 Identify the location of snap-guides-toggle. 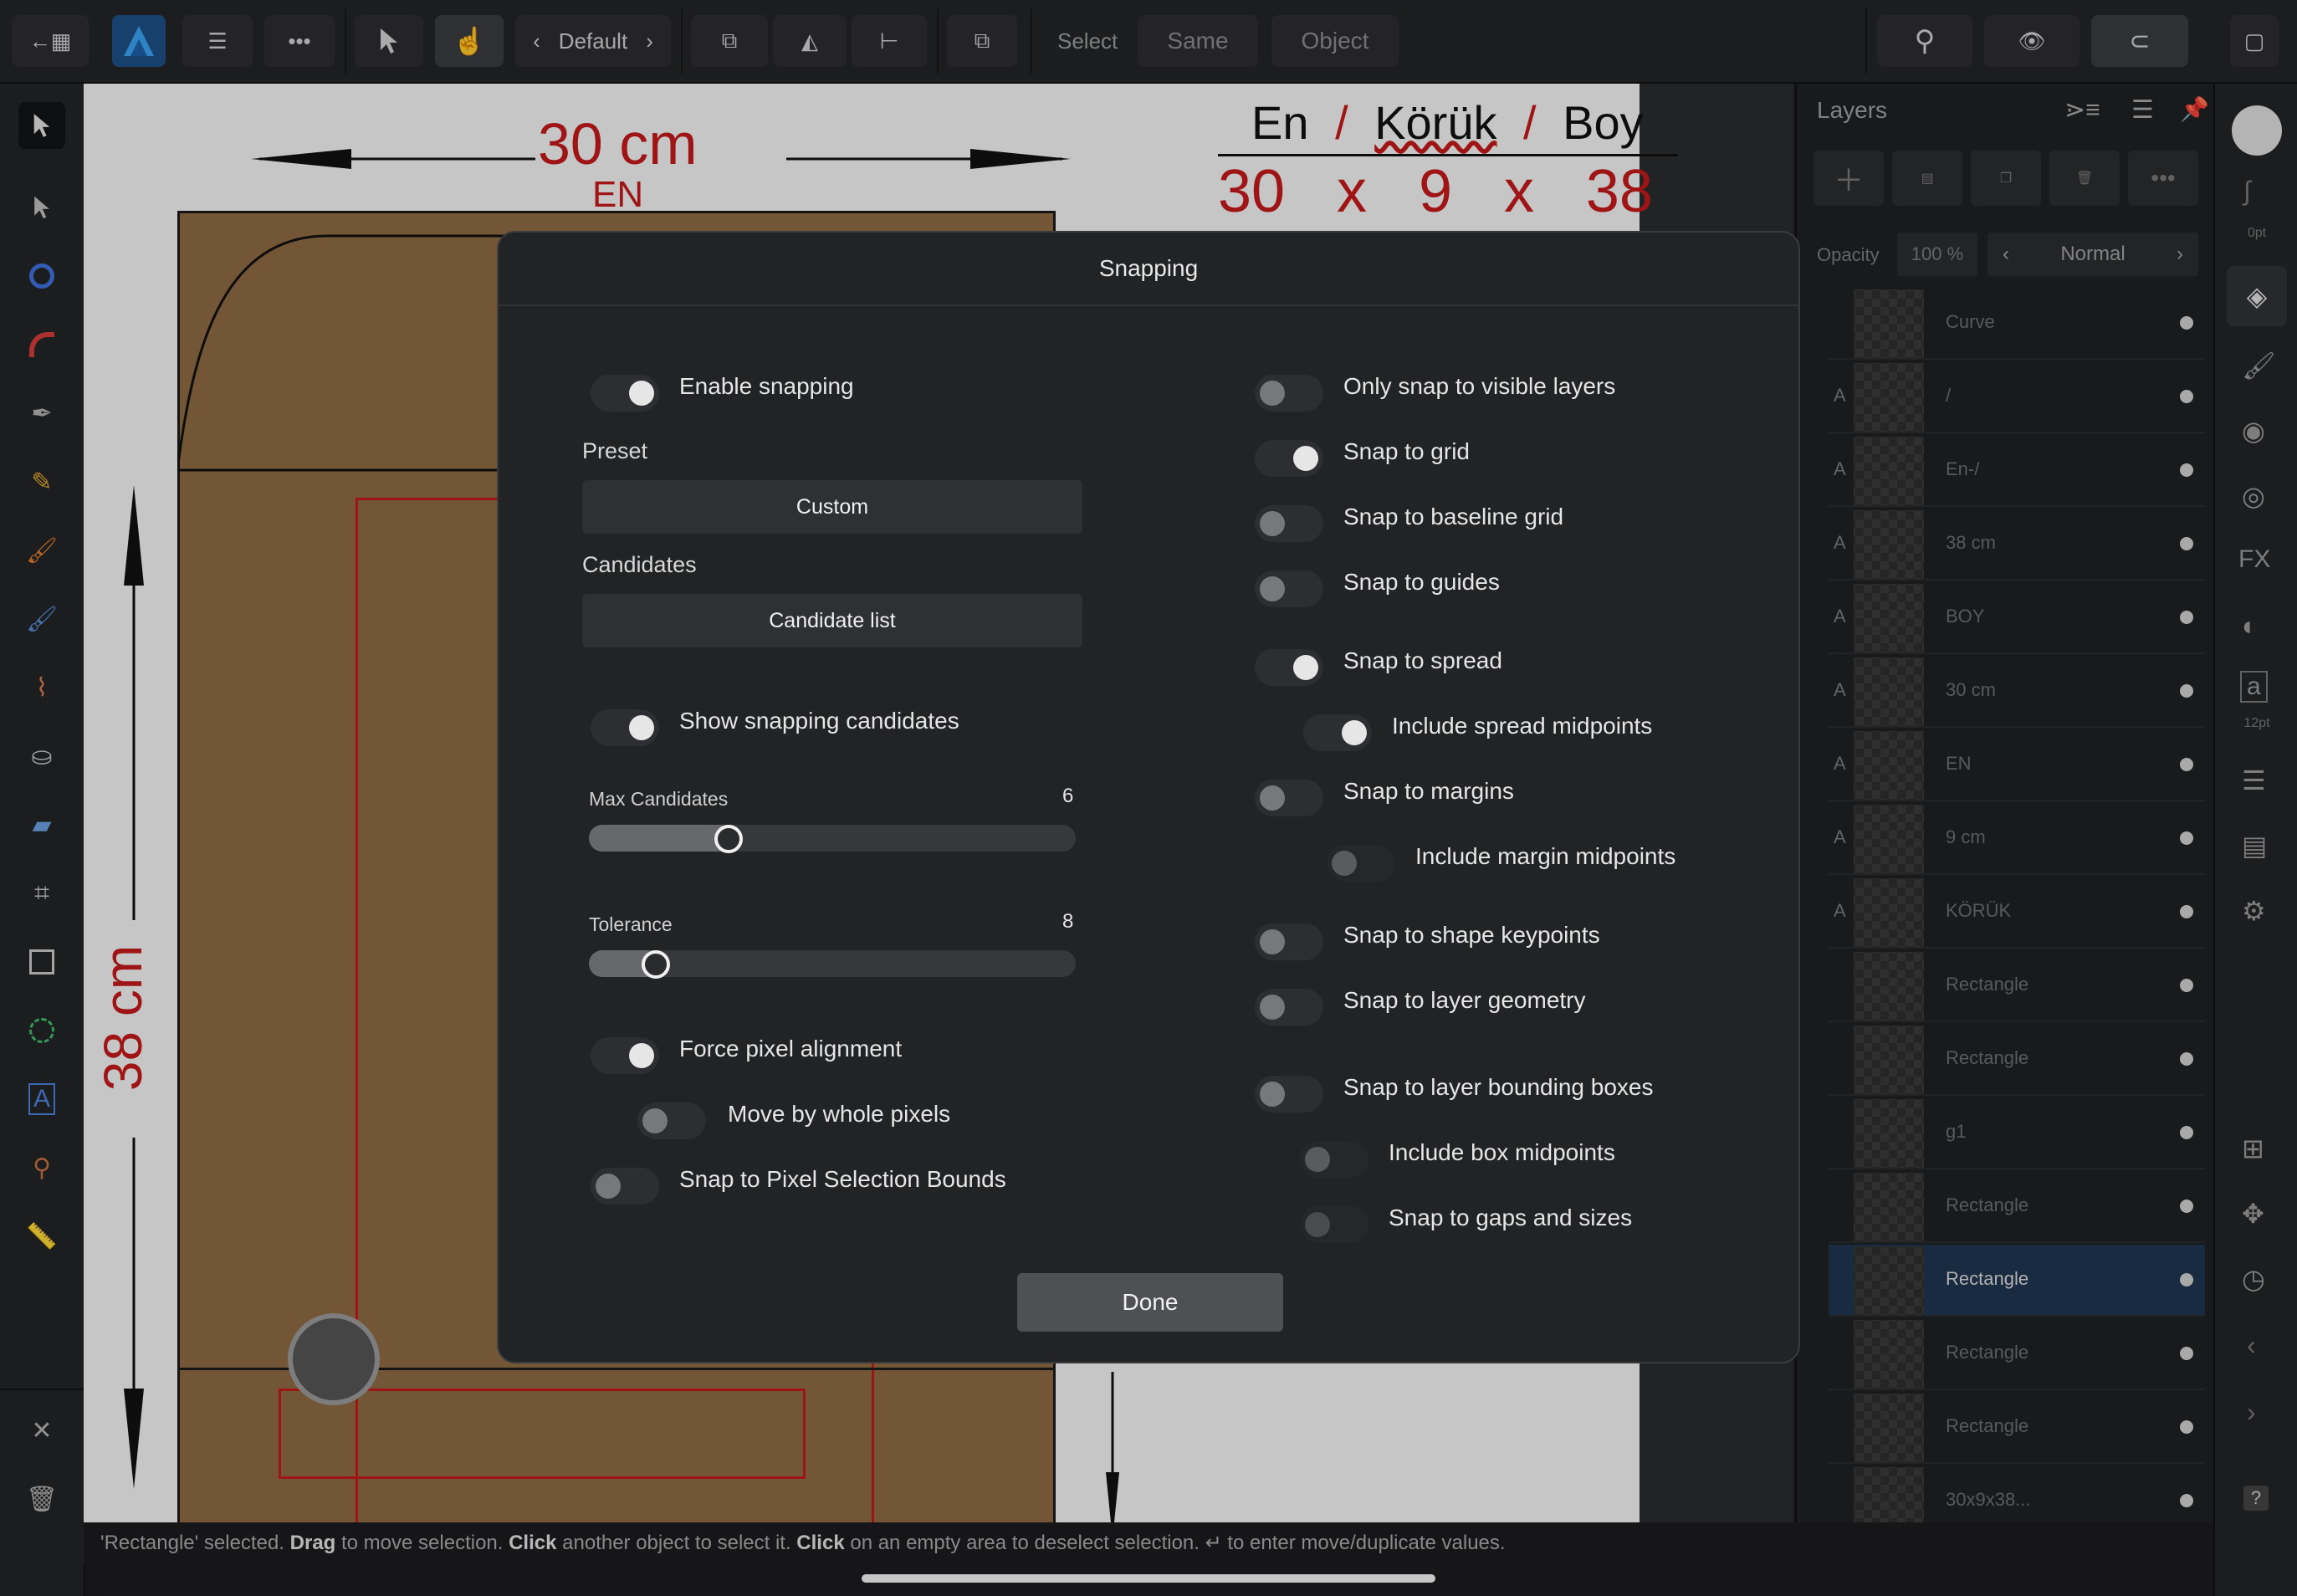
(1289, 588).